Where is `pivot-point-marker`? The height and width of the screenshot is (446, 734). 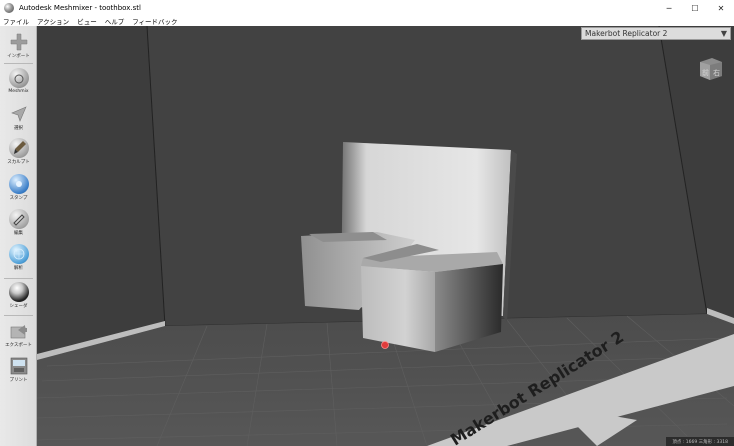 pivot-point-marker is located at coordinates (385, 345).